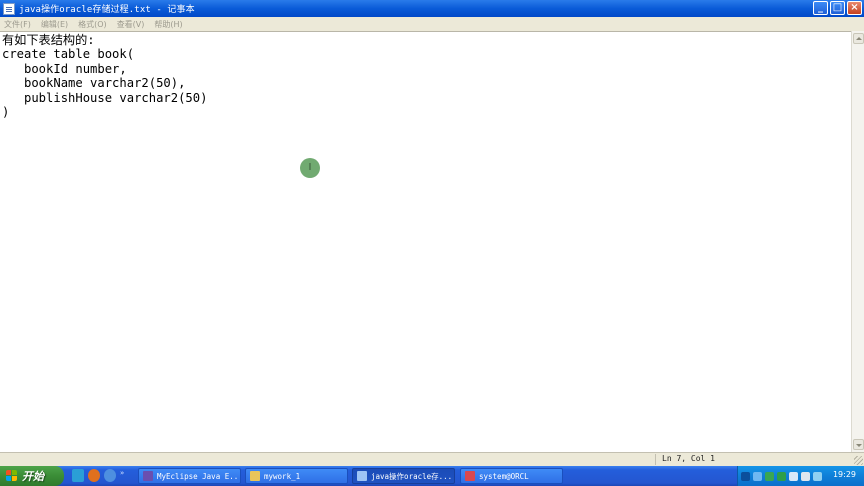 Image resolution: width=864 pixels, height=486 pixels. Describe the element at coordinates (94, 475) in the screenshot. I see `firefox-icon` at that location.